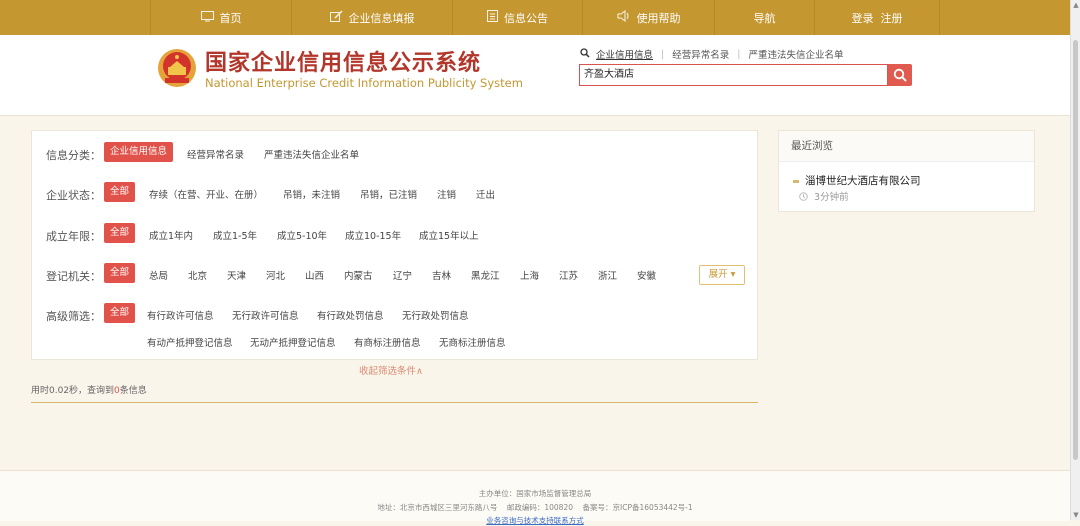  I want to click on nav-announcement-label: 信息公告, so click(526, 18).